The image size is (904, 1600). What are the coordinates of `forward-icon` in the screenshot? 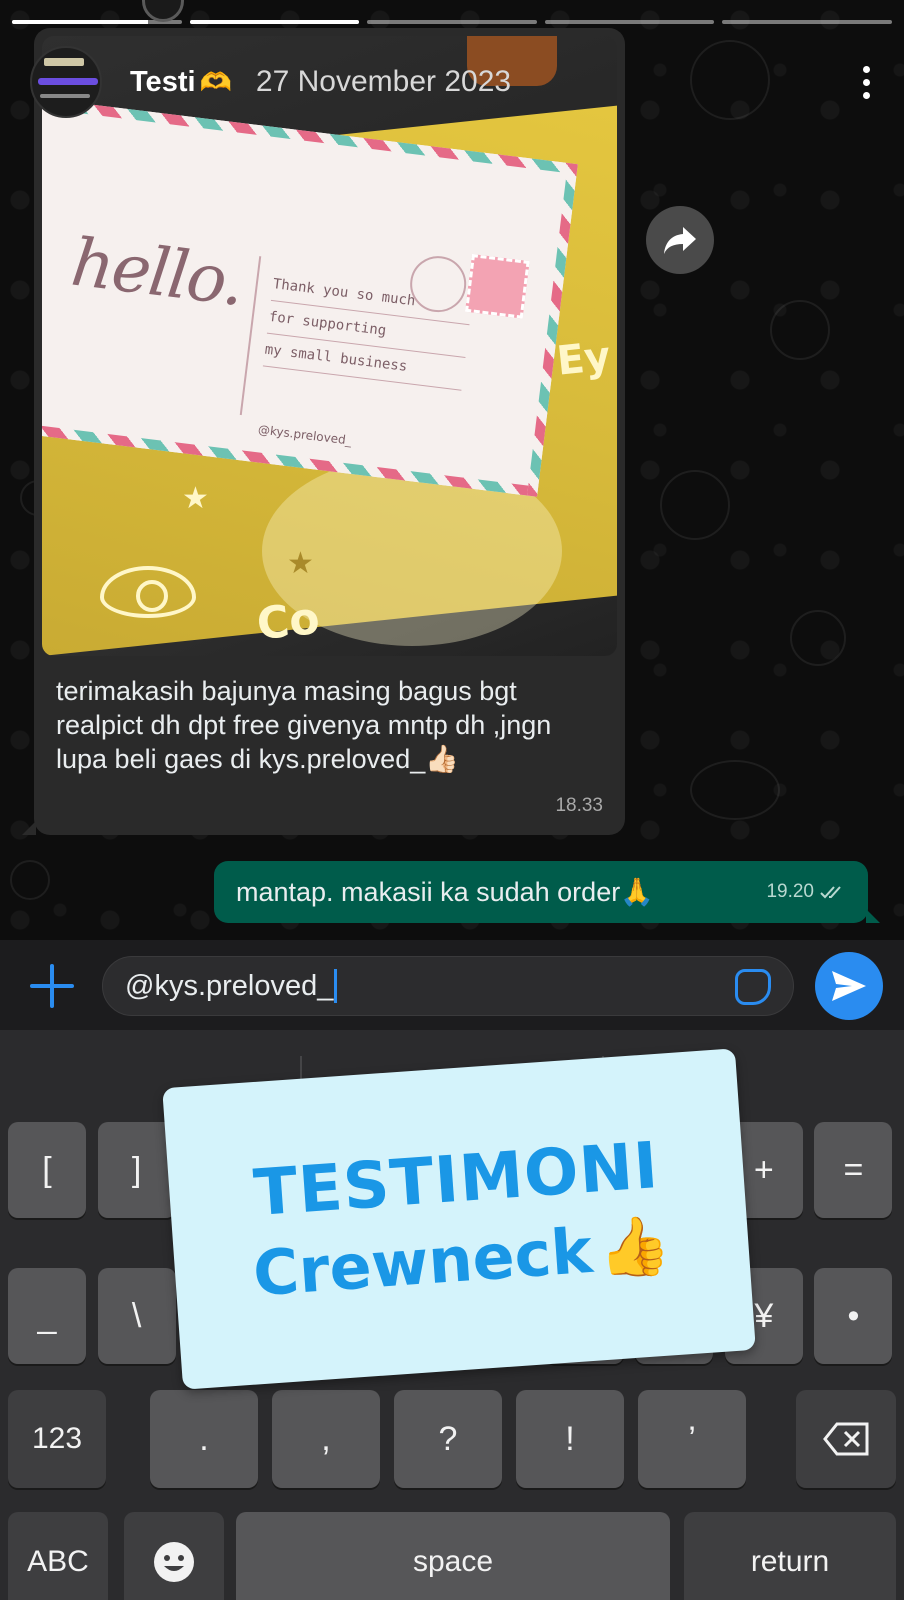 It's located at (680, 240).